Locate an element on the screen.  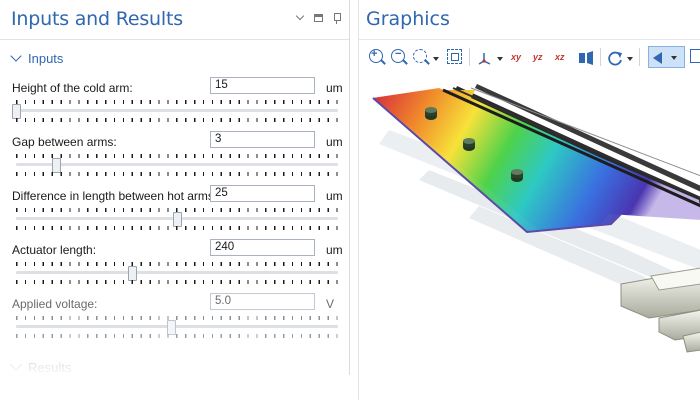
height-cold-arm-row: Height of the cold arm: 15 um is located at coordinates (174, 100).